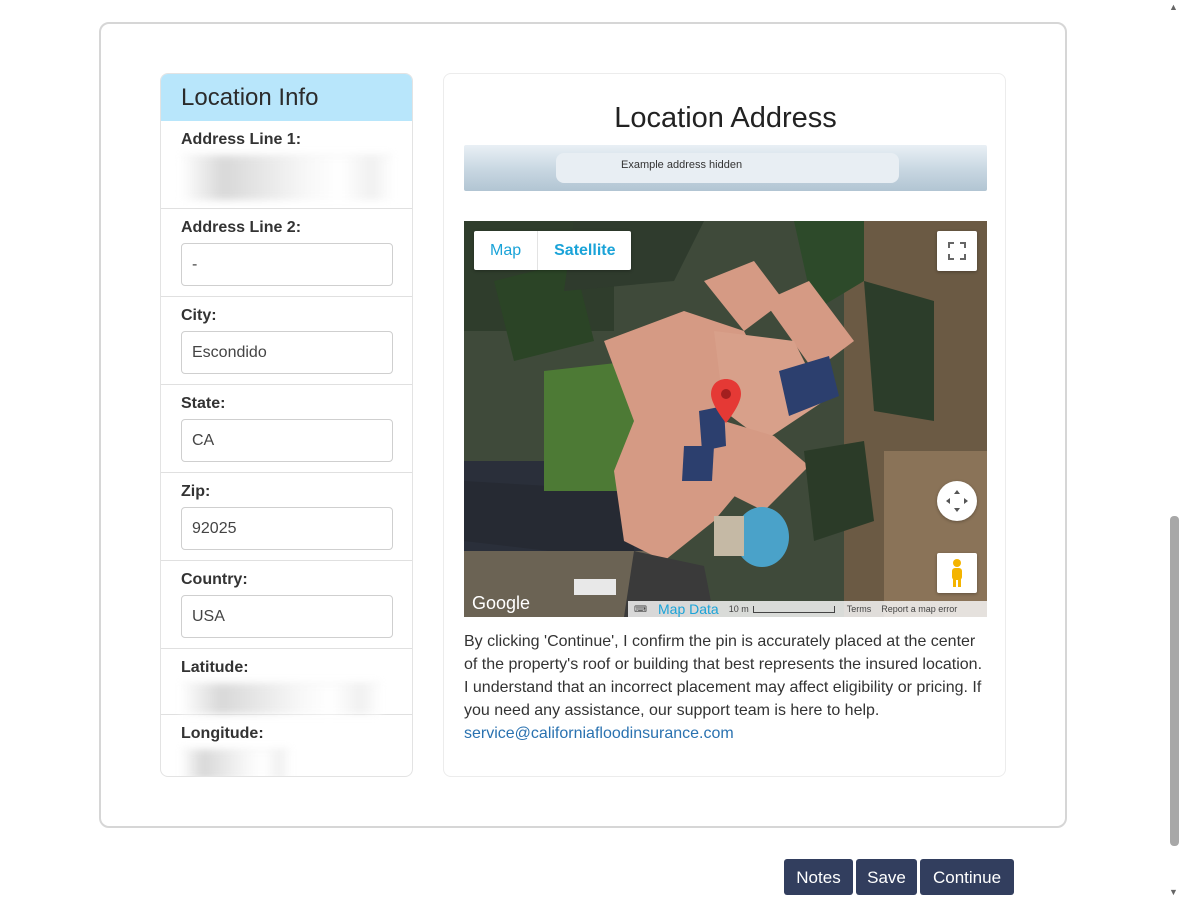  What do you see at coordinates (1174, 681) in the screenshot?
I see `scrollbar-thumb` at bounding box center [1174, 681].